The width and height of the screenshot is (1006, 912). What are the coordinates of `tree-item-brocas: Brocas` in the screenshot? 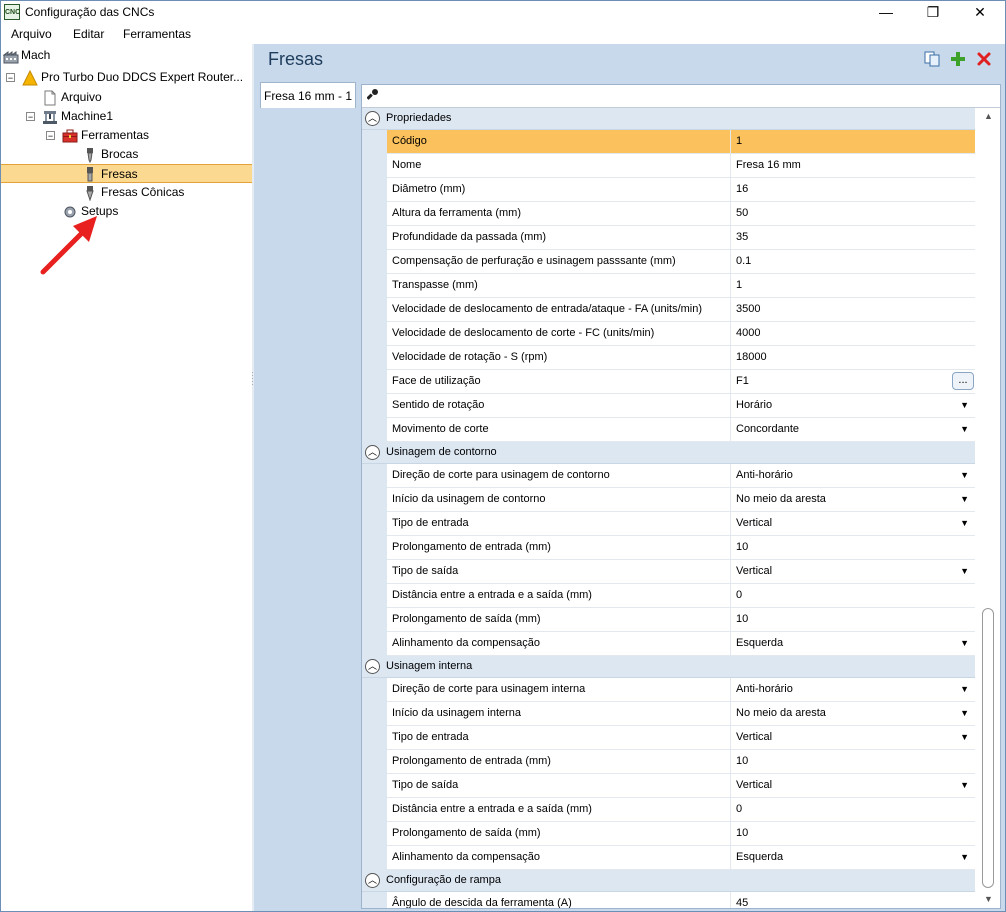 It's located at (126, 154).